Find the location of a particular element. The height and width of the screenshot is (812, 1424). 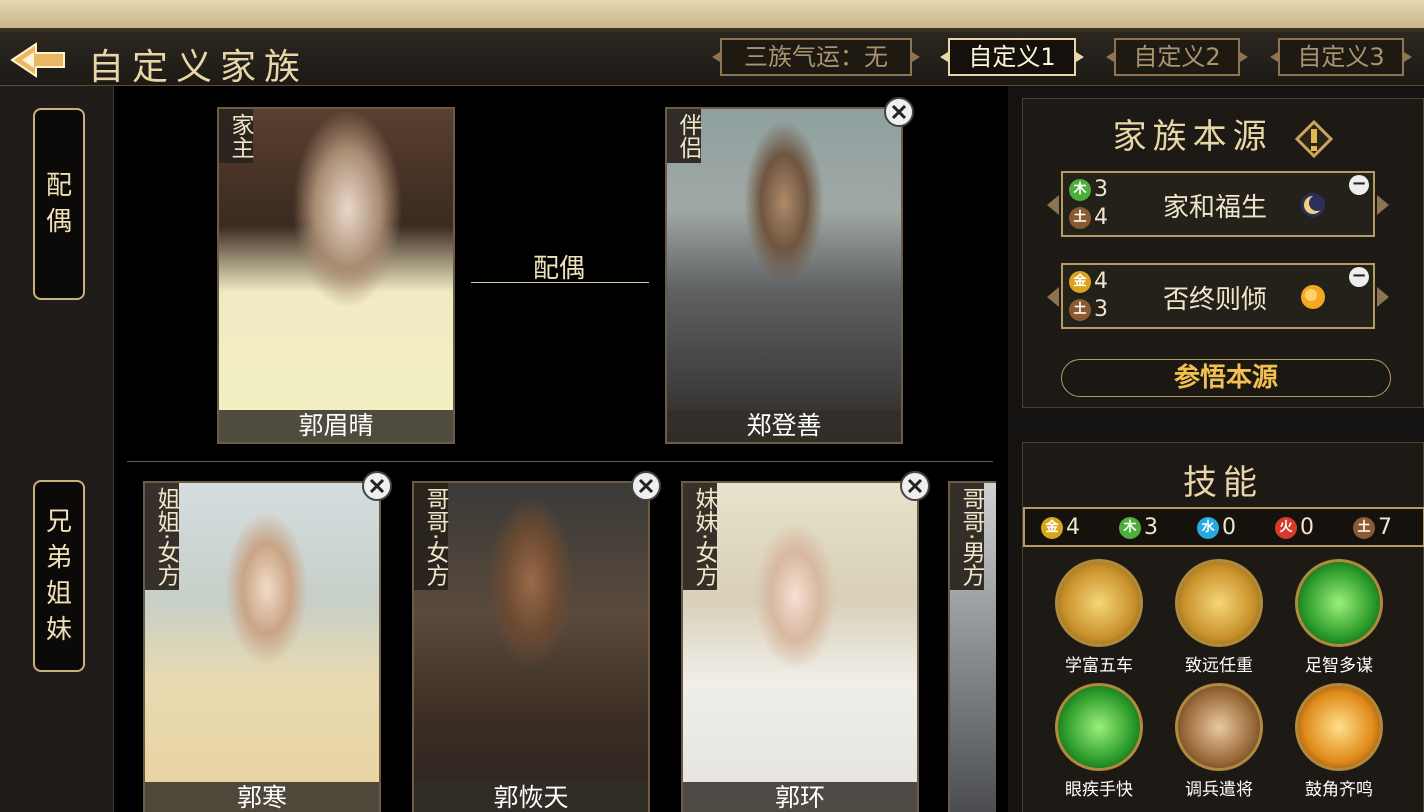

character-card-sibling: 哥哥·男方 is located at coordinates (972, 646).